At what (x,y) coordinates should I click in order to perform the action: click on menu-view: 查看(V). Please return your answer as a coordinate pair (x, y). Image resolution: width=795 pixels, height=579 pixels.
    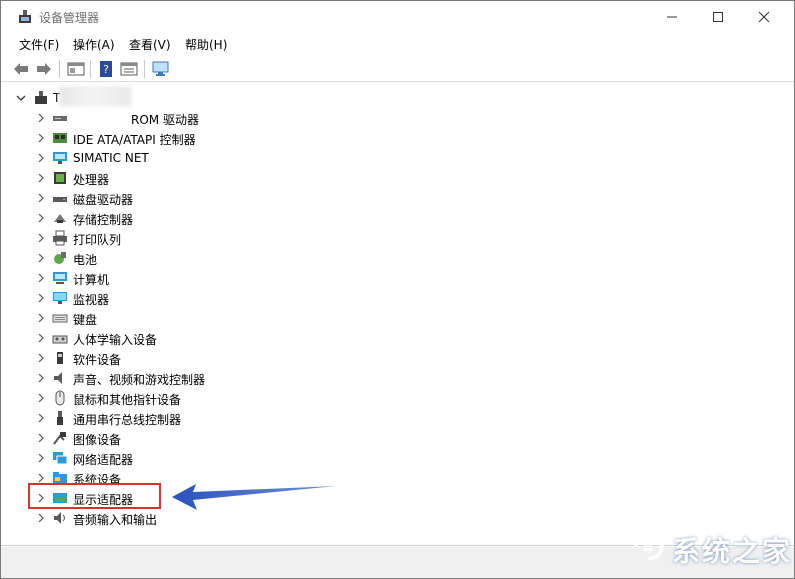
    Looking at the image, I should click on (150, 44).